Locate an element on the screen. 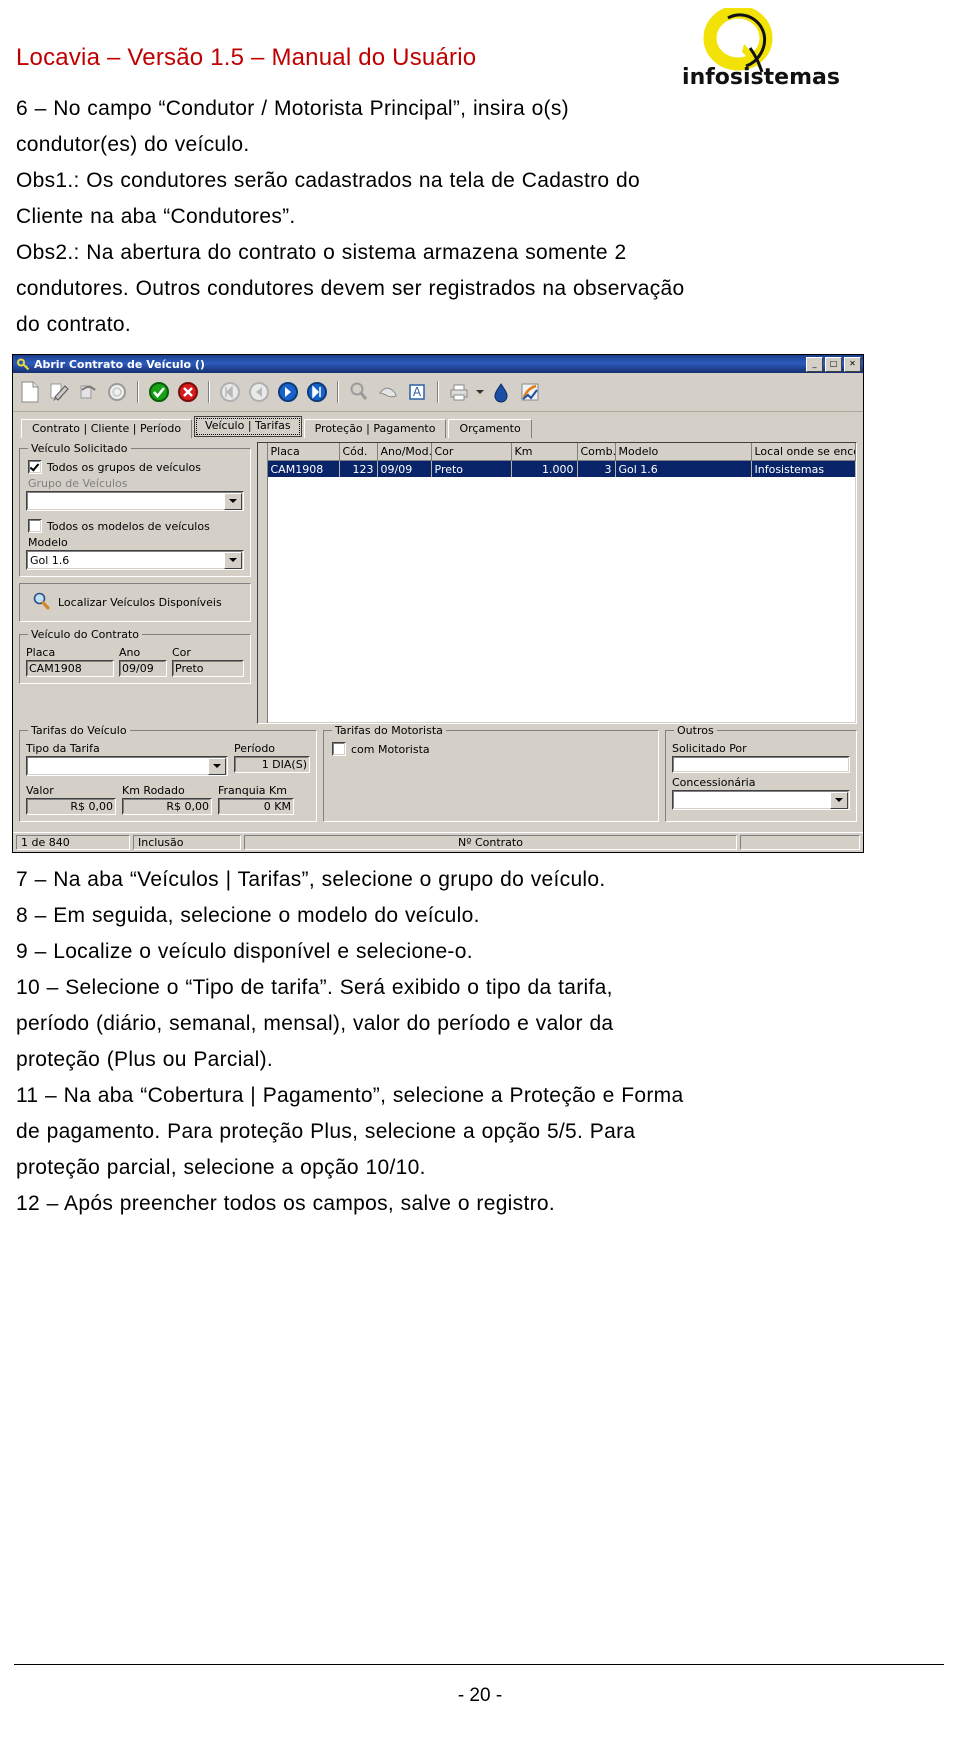 The width and height of the screenshot is (960, 1741). clock-icon is located at coordinates (117, 392).